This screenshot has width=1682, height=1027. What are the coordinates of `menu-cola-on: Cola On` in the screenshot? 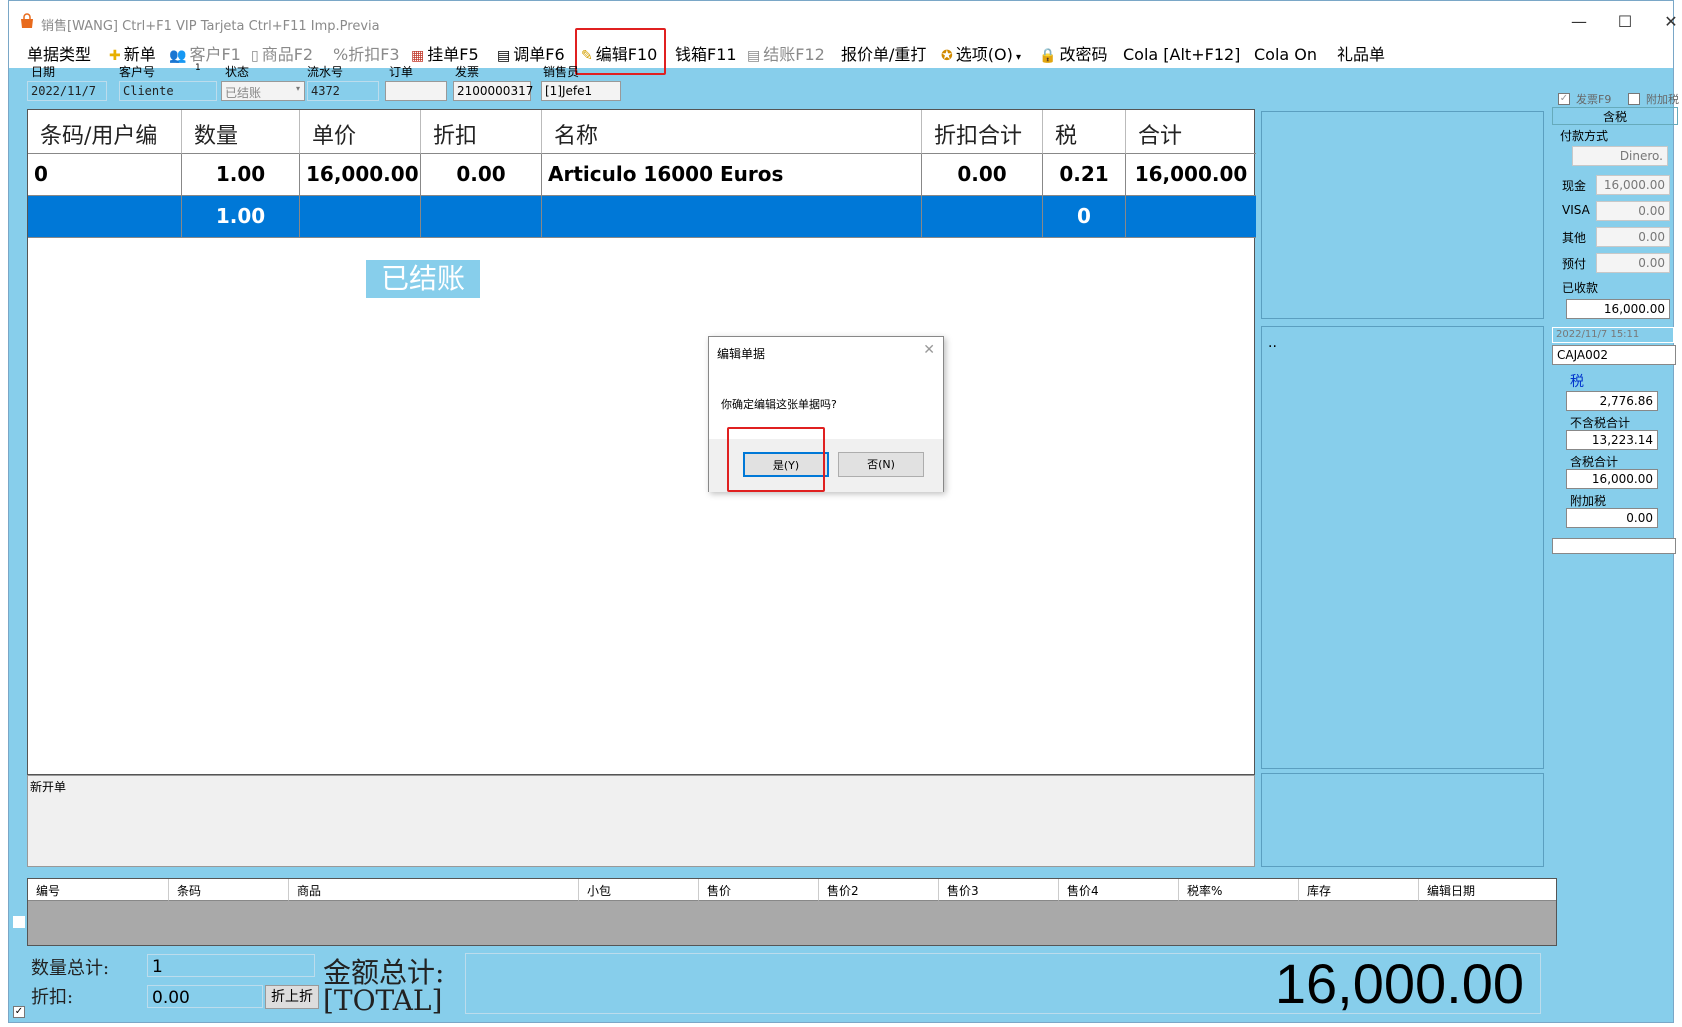 It's located at (1285, 55).